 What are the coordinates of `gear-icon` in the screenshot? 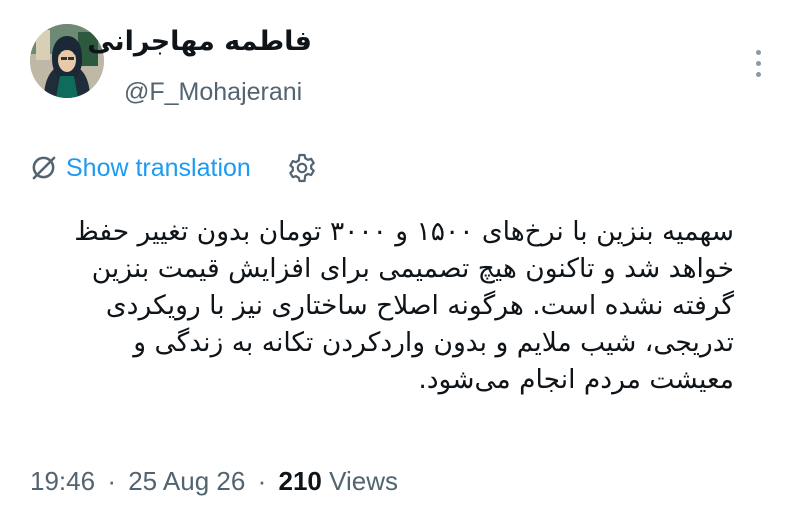 It's located at (302, 168).